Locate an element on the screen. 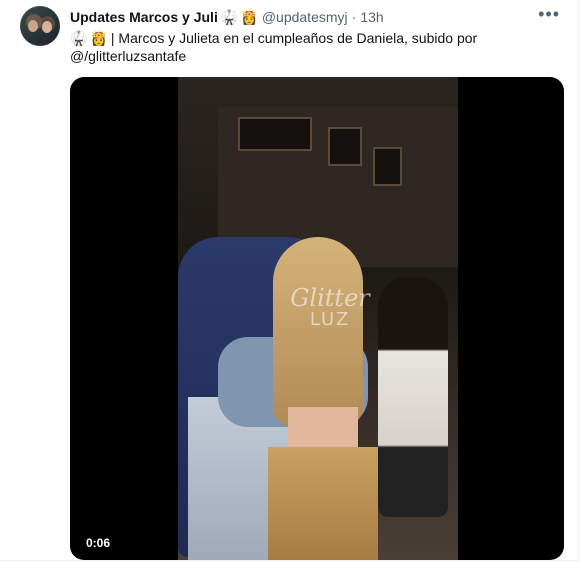 The image size is (580, 562). author-emoji-1: 🥋 is located at coordinates (229, 16).